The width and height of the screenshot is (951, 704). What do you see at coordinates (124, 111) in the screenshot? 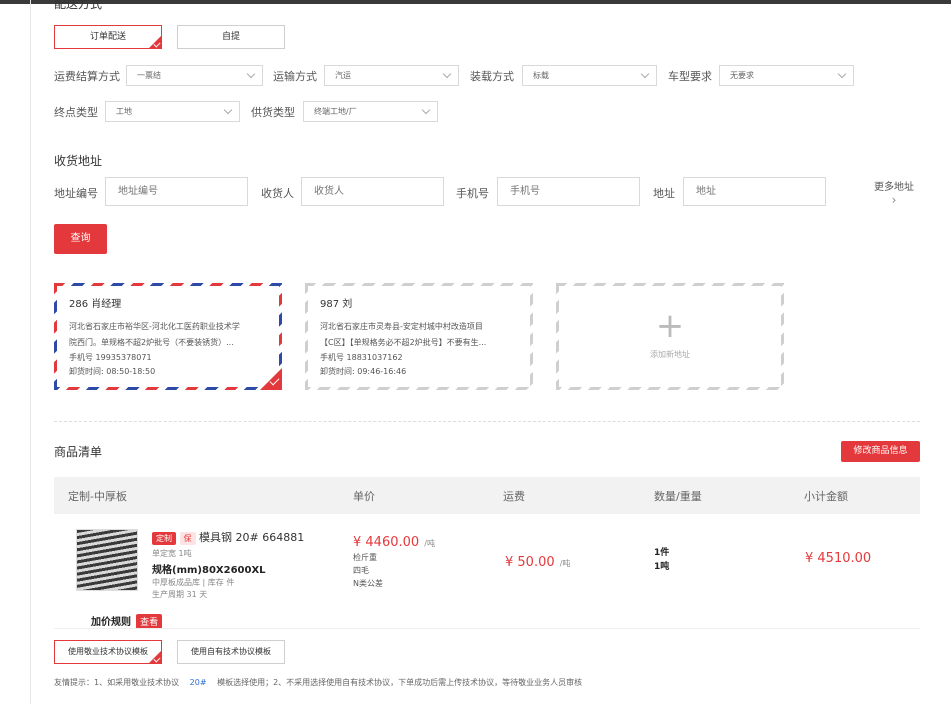
I see `endpoint-type-value: 工地` at bounding box center [124, 111].